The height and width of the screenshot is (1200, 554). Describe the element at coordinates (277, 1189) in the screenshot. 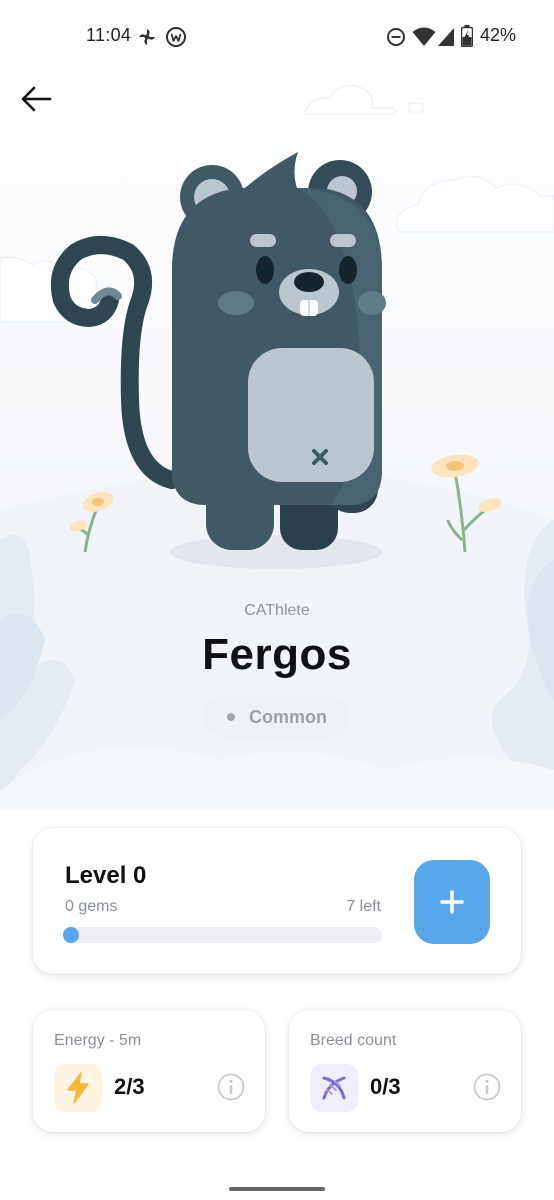

I see `home-indicator` at that location.